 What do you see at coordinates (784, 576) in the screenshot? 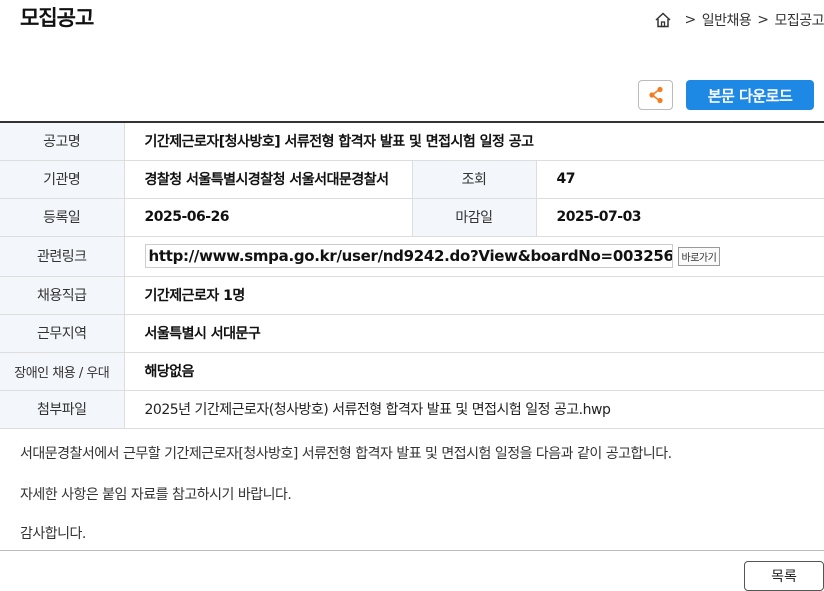
I see `list-button: 목록` at bounding box center [784, 576].